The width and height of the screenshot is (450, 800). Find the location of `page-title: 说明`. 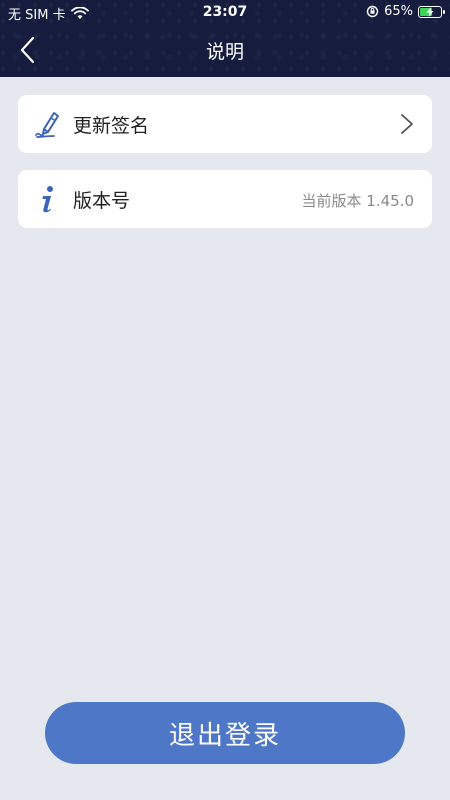

page-title: 说明 is located at coordinates (224, 52).